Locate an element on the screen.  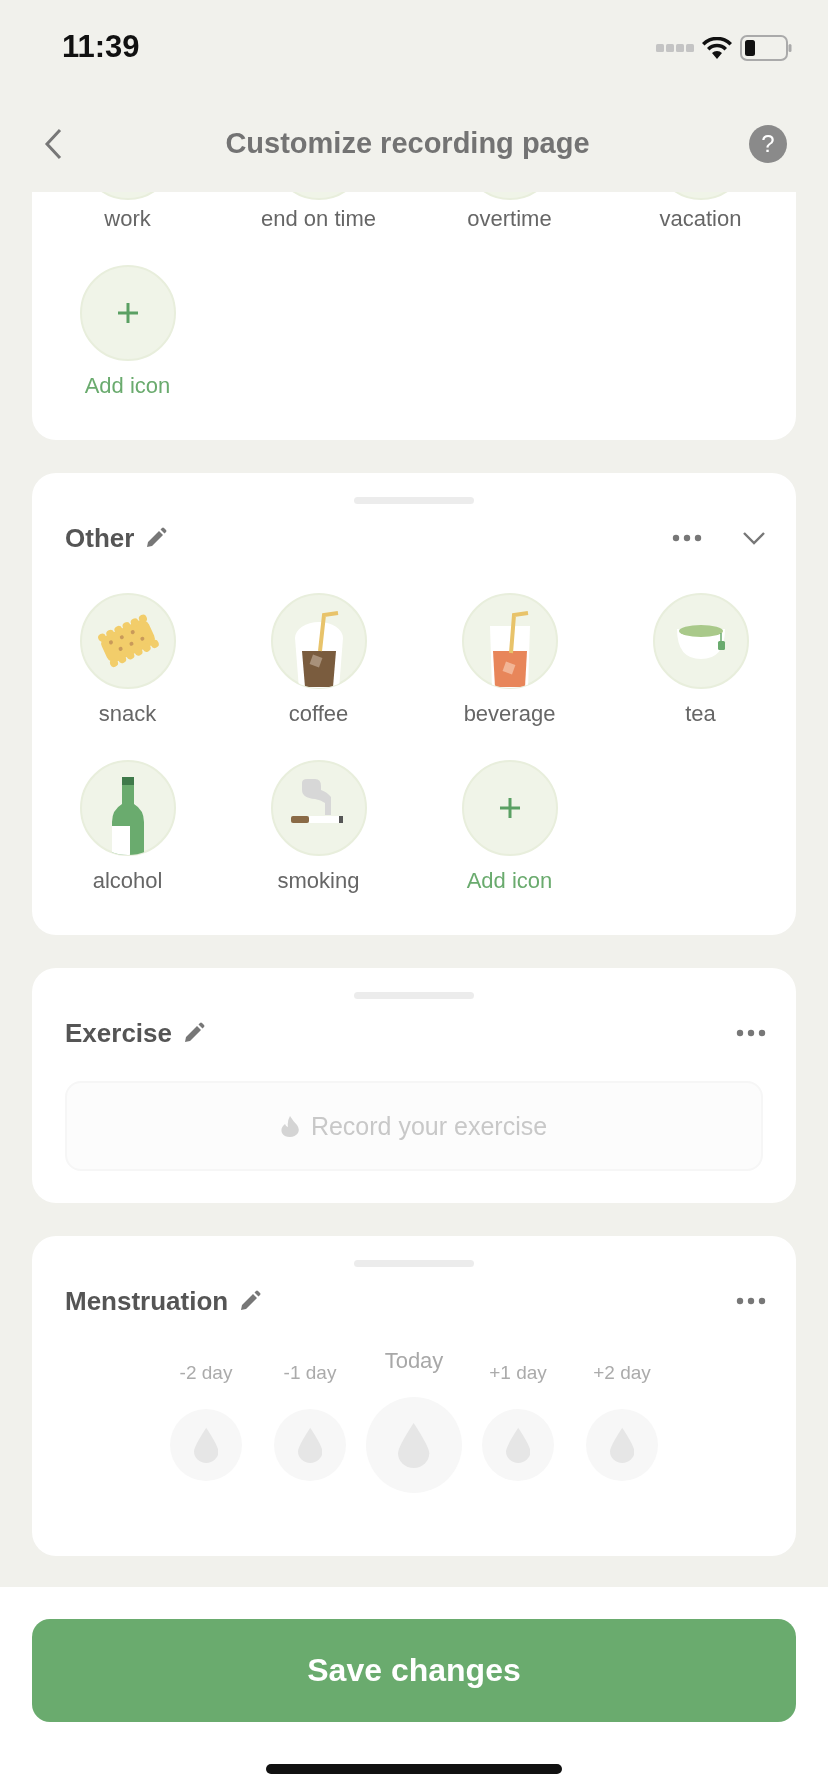
bottle-icon is located at coordinates (127, 808).